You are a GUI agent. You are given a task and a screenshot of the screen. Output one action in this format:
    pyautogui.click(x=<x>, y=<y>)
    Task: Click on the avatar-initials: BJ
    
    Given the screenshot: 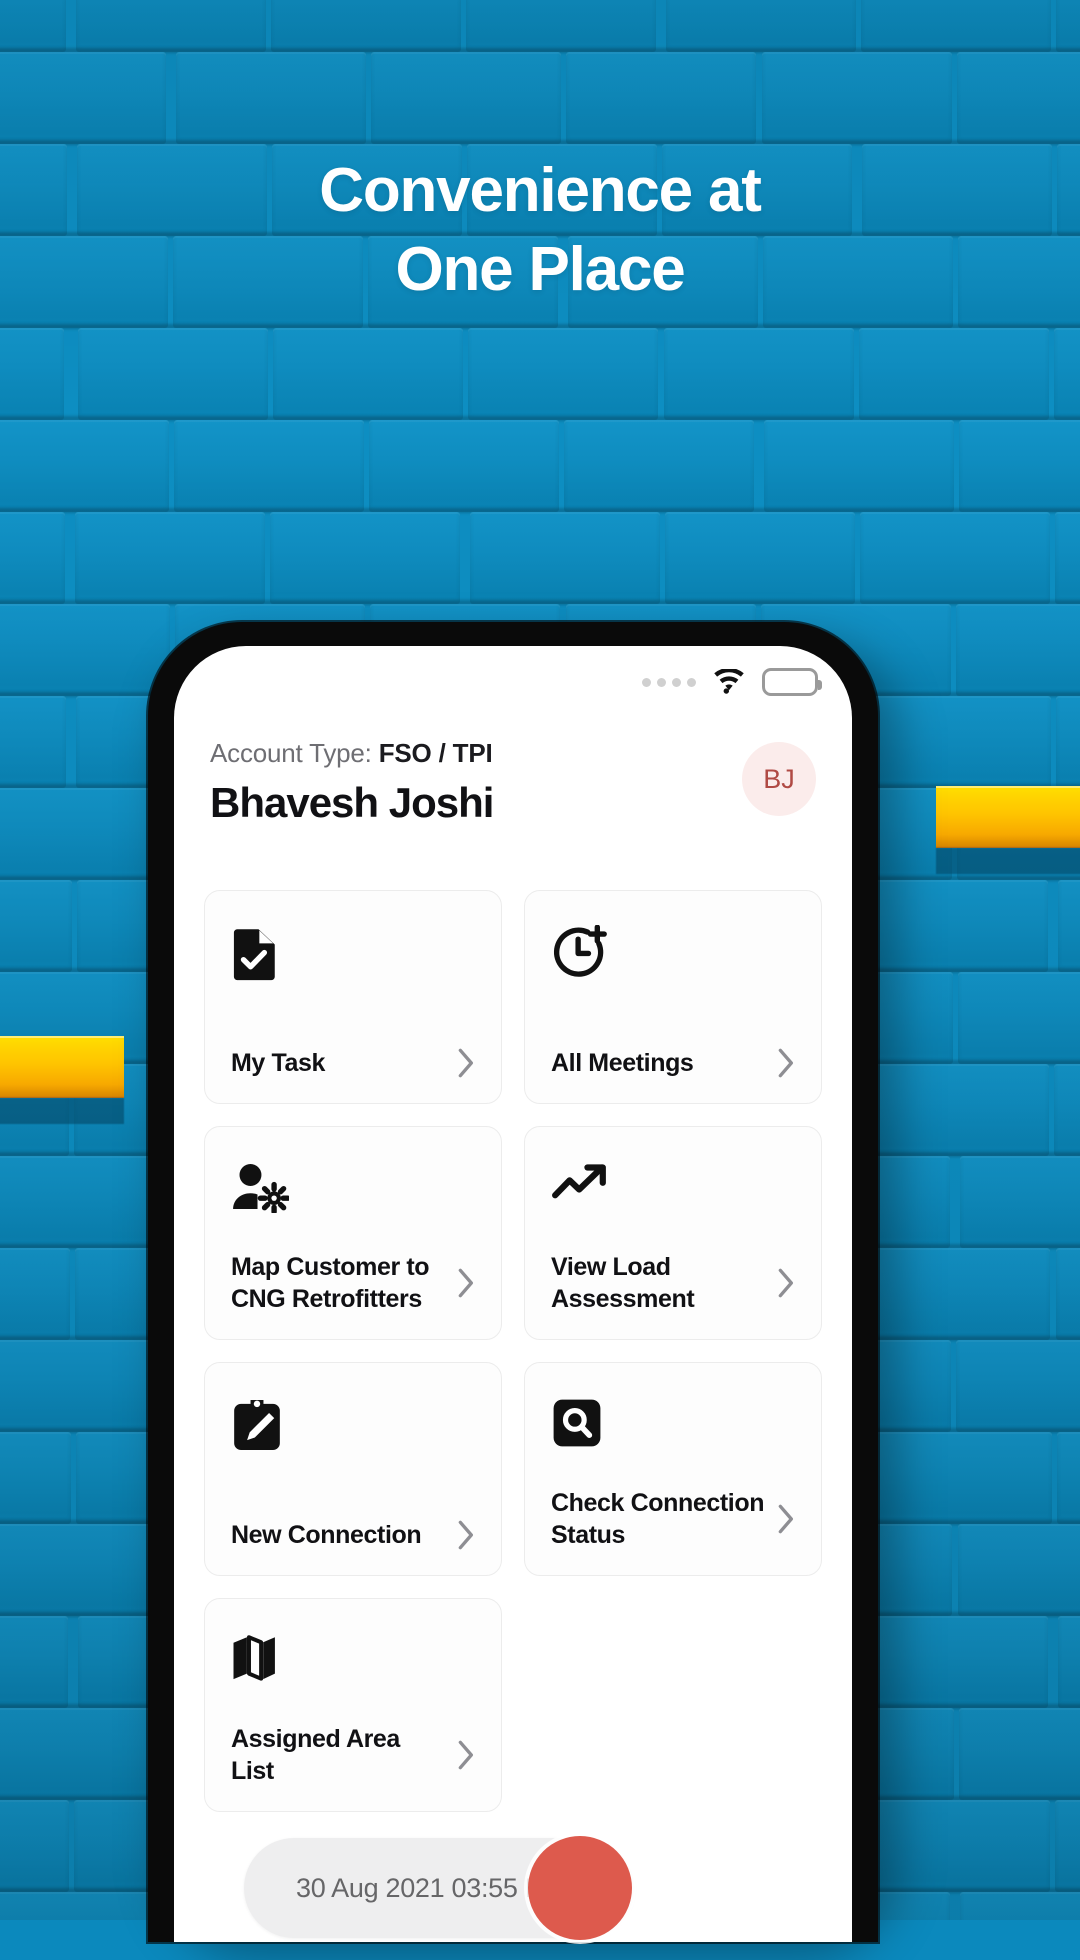 What is the action you would take?
    pyautogui.click(x=779, y=778)
    